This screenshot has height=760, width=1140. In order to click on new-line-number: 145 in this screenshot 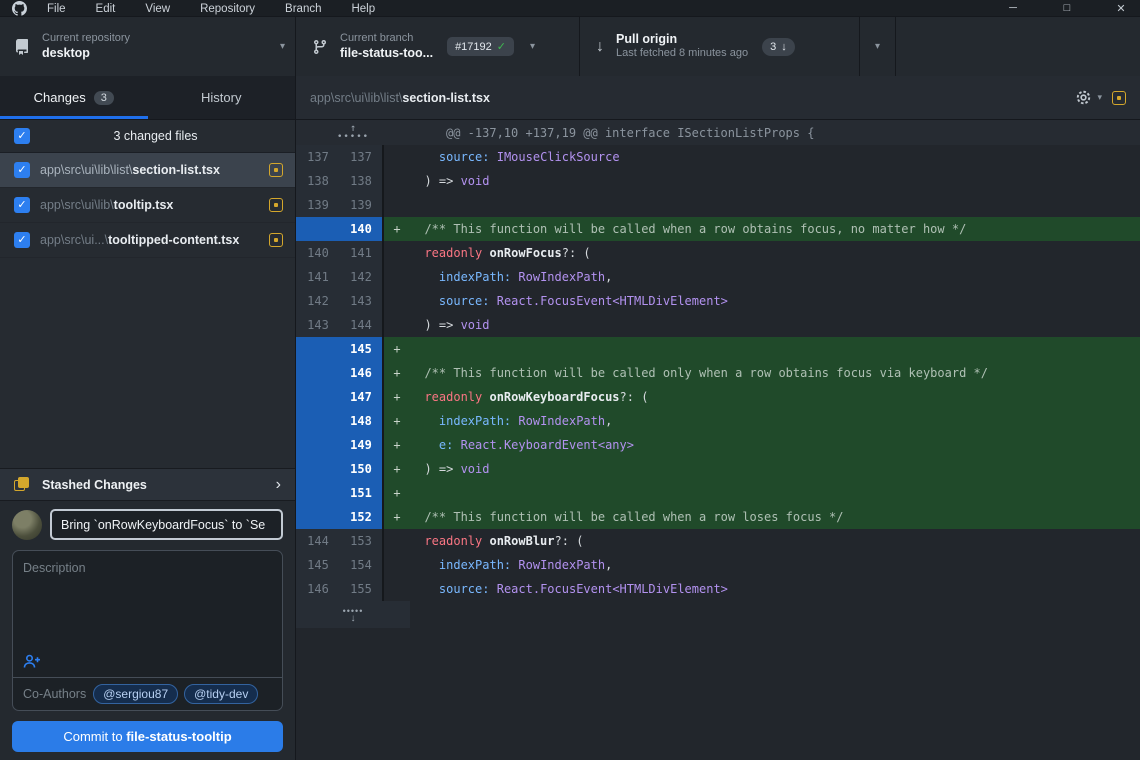, I will do `click(362, 349)`.